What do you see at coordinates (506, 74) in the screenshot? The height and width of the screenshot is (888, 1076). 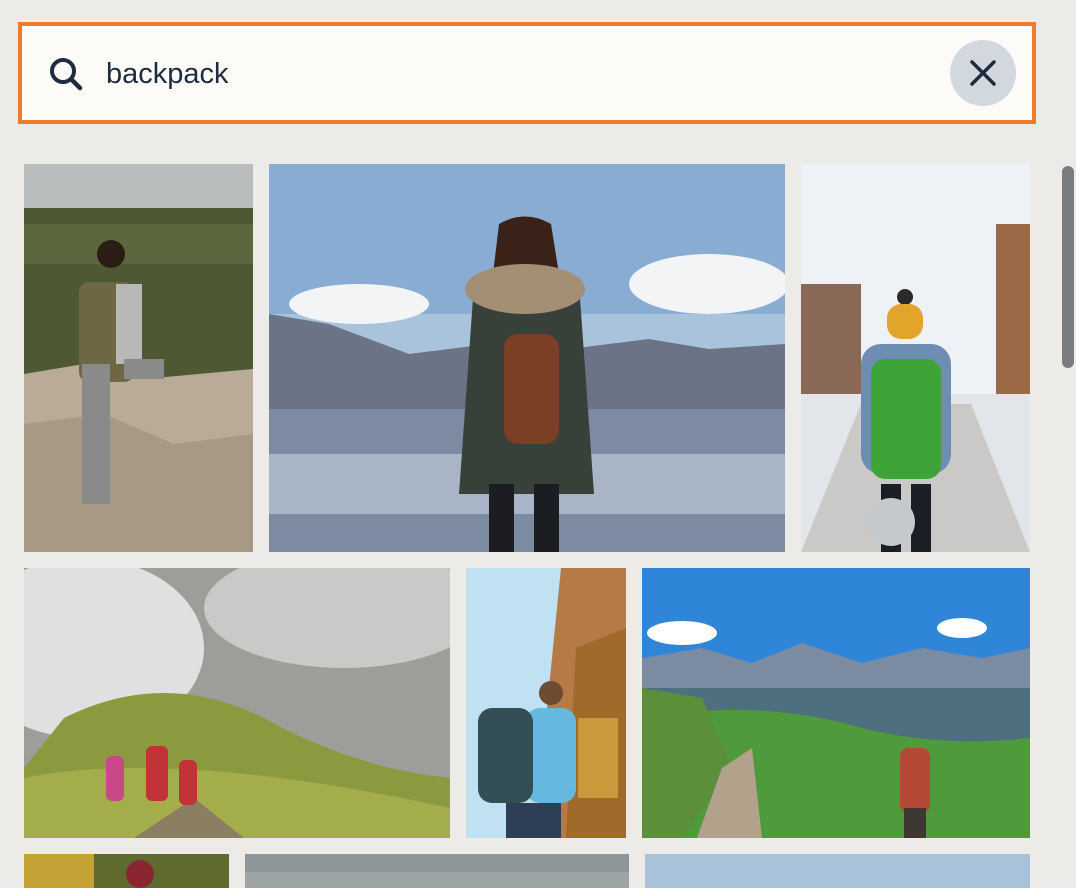 I see `search-input` at bounding box center [506, 74].